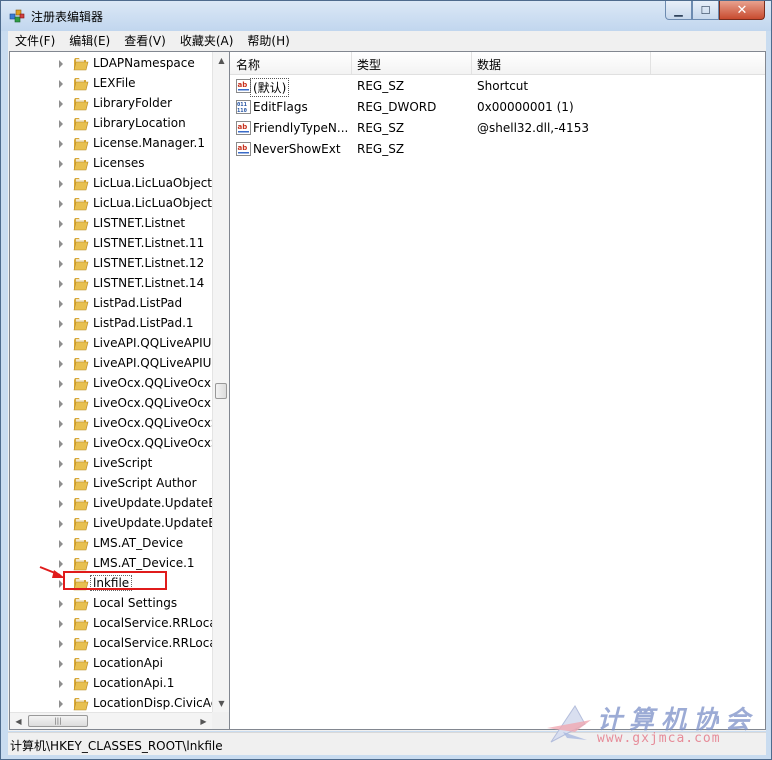 The width and height of the screenshot is (772, 760). What do you see at coordinates (152, 343) in the screenshot?
I see `tree-item-label: LiveAPI.QQLiveAPIU` at bounding box center [152, 343].